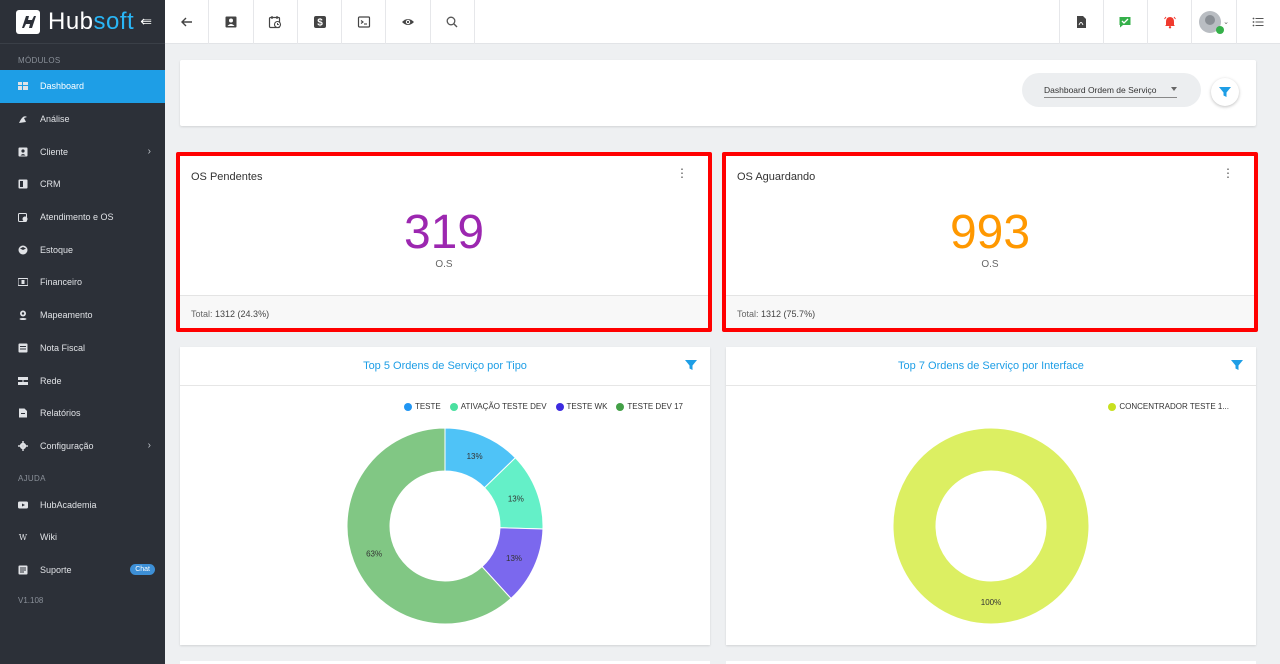 This screenshot has width=1280, height=664. I want to click on gear-icon, so click(23, 445).